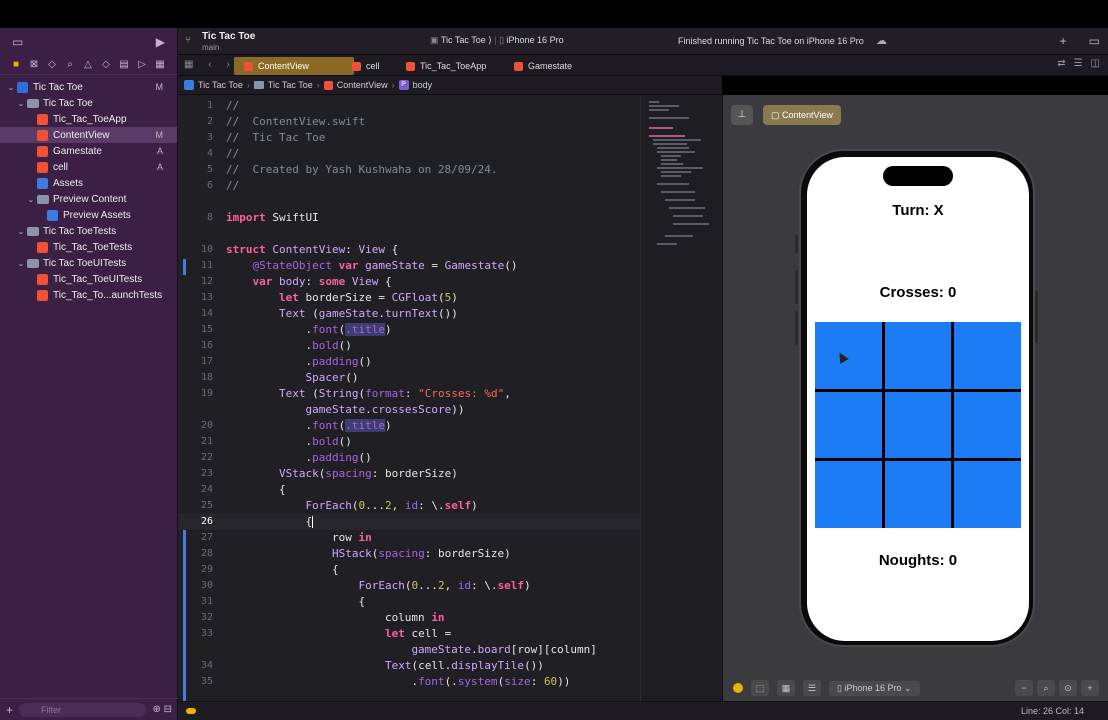  What do you see at coordinates (160, 42) in the screenshot?
I see `run-icon: ▶` at bounding box center [160, 42].